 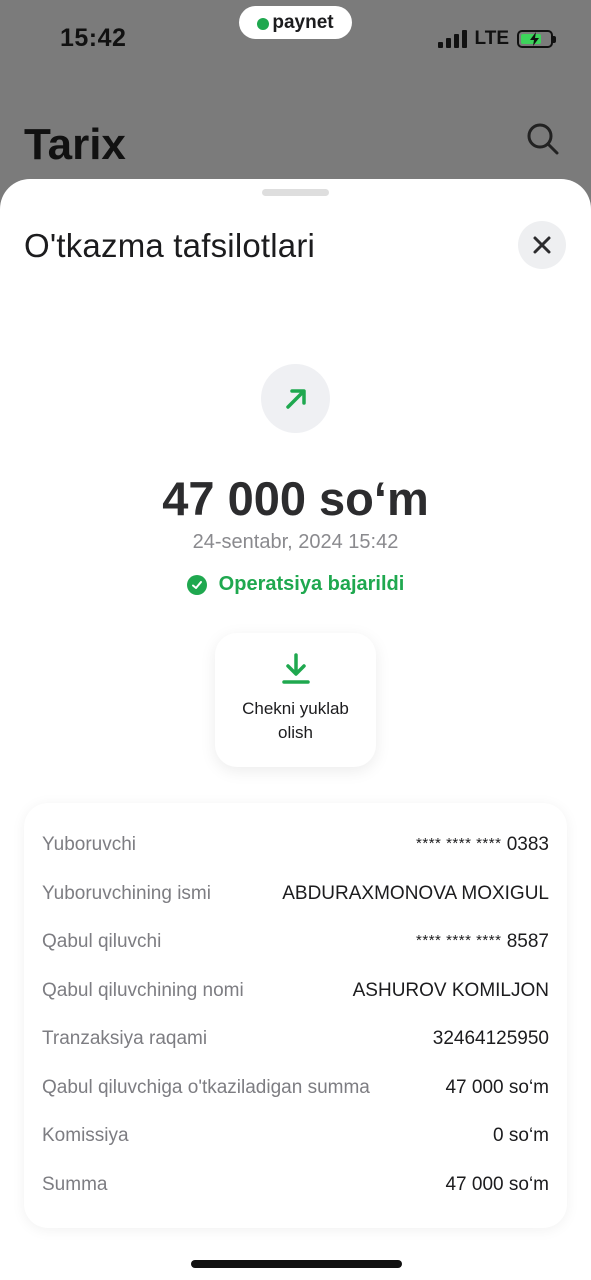 What do you see at coordinates (295, 1185) in the screenshot?
I see `detail-row-total: Summa 47 000 so‘m` at bounding box center [295, 1185].